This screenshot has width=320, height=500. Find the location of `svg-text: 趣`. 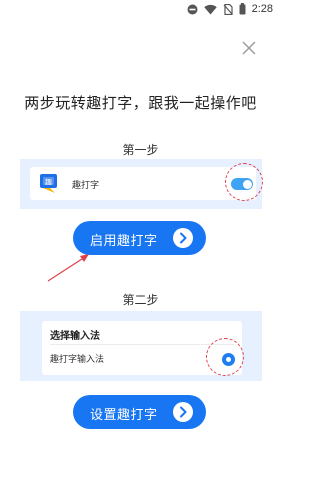

svg-text: 趣 is located at coordinates (48, 182).